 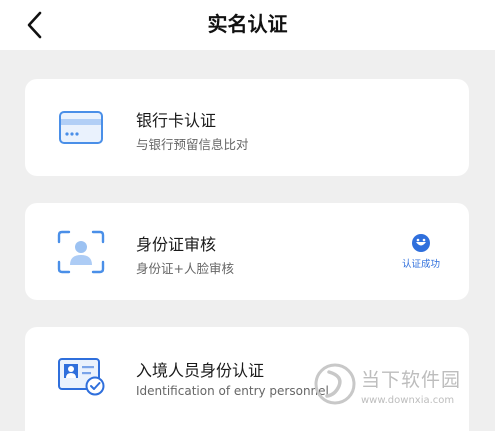 What do you see at coordinates (81, 127) in the screenshot?
I see `bank-card-icon` at bounding box center [81, 127].